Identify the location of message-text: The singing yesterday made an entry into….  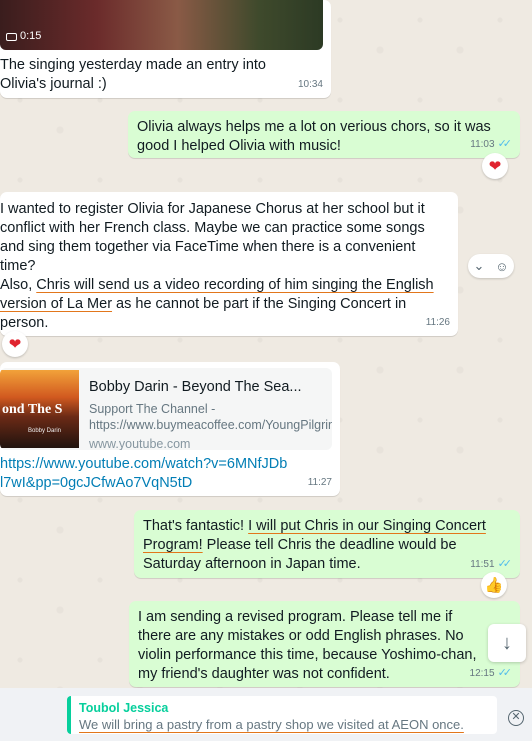
(133, 74).